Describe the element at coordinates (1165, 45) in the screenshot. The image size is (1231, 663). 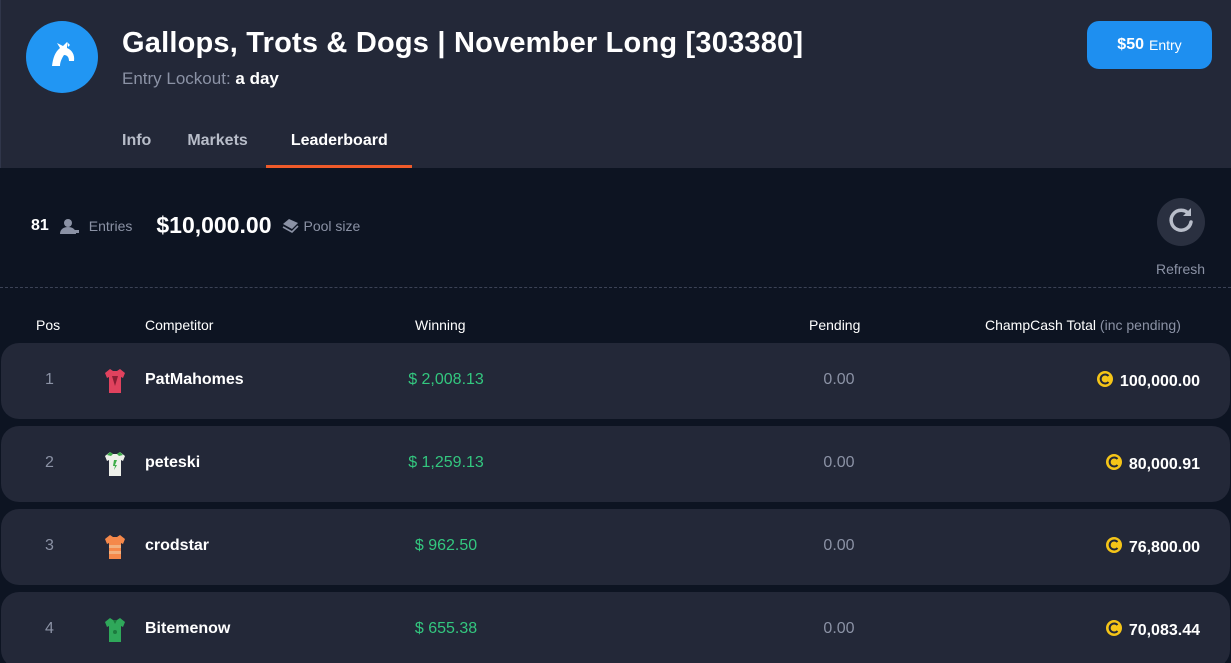
I see `entry-label: Entry` at that location.